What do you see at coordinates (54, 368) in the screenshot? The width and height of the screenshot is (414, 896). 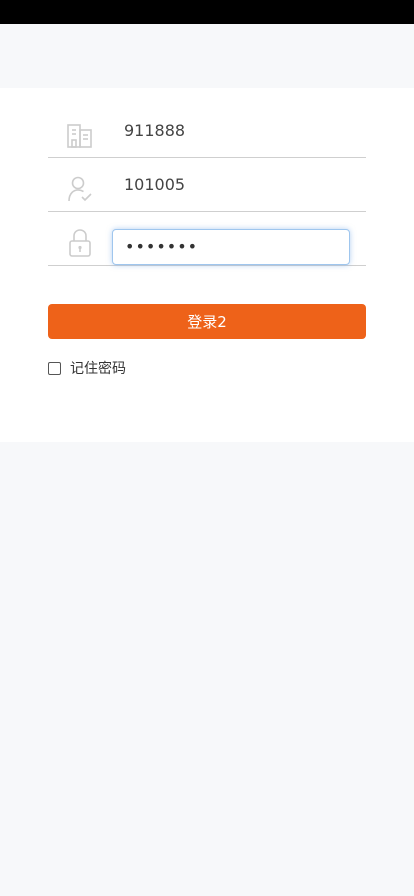 I see `remember-password-checkbox` at bounding box center [54, 368].